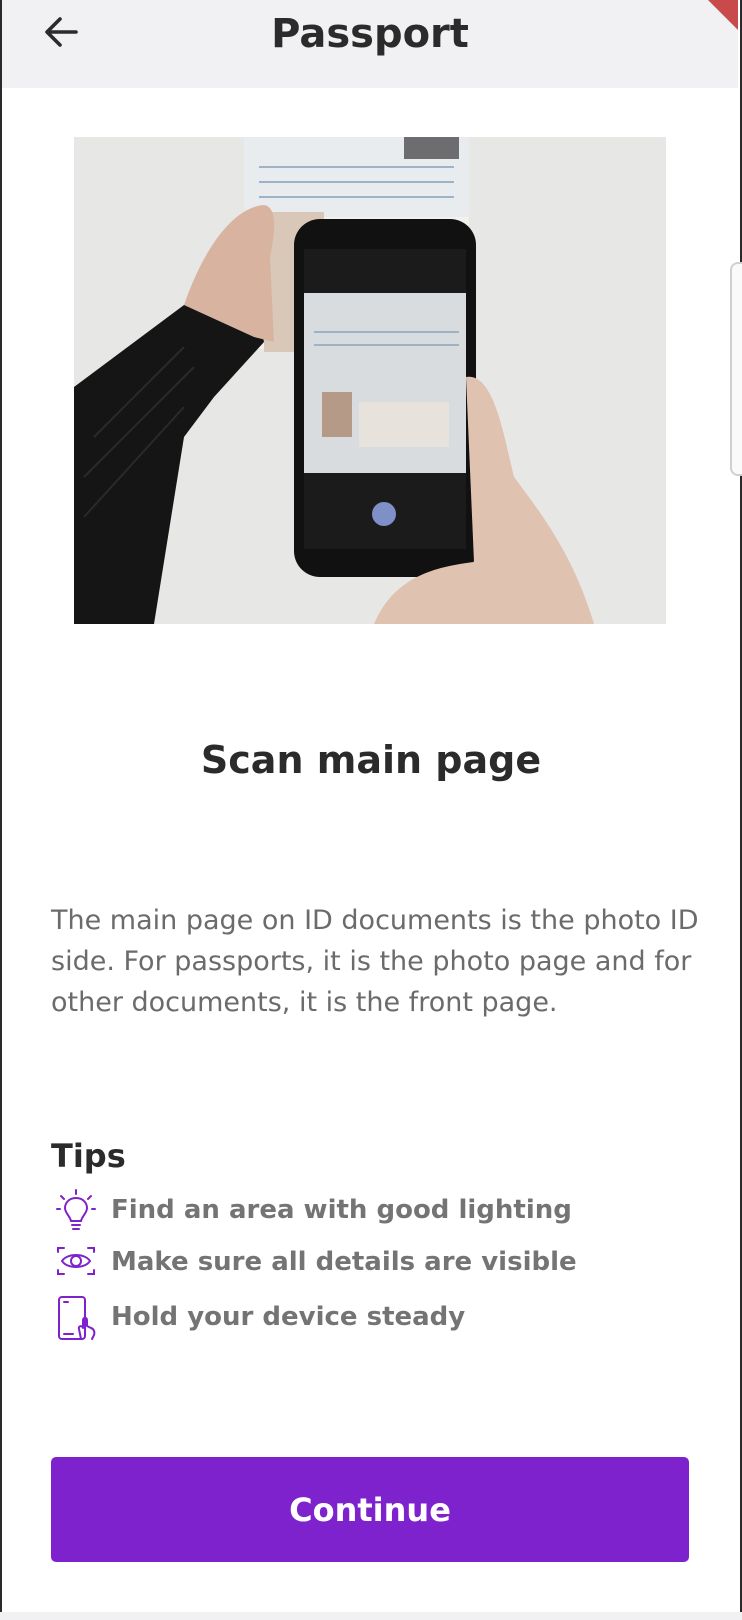 The width and height of the screenshot is (742, 1620). Describe the element at coordinates (371, 760) in the screenshot. I see `section-heading: Scan main page` at that location.